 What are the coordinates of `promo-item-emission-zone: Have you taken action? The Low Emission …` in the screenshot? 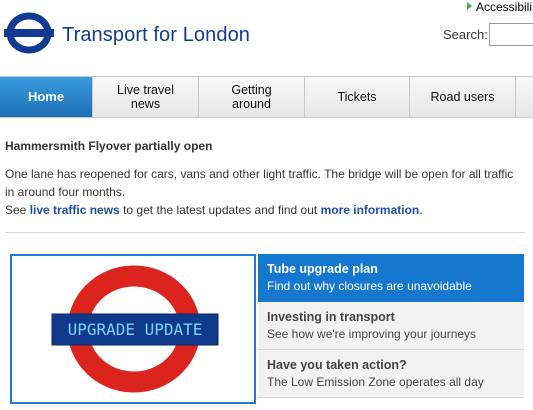 It's located at (391, 374).